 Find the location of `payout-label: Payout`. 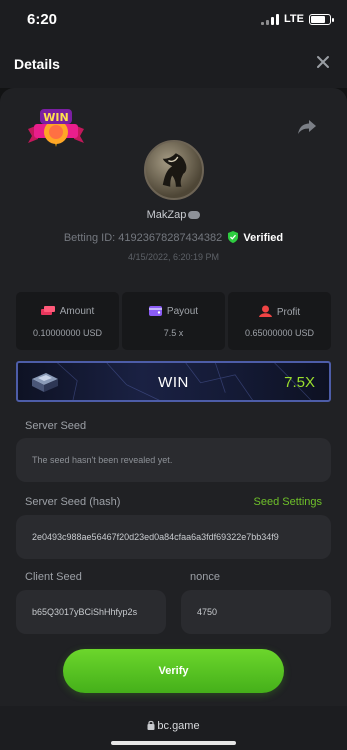

payout-label: Payout is located at coordinates (182, 311).